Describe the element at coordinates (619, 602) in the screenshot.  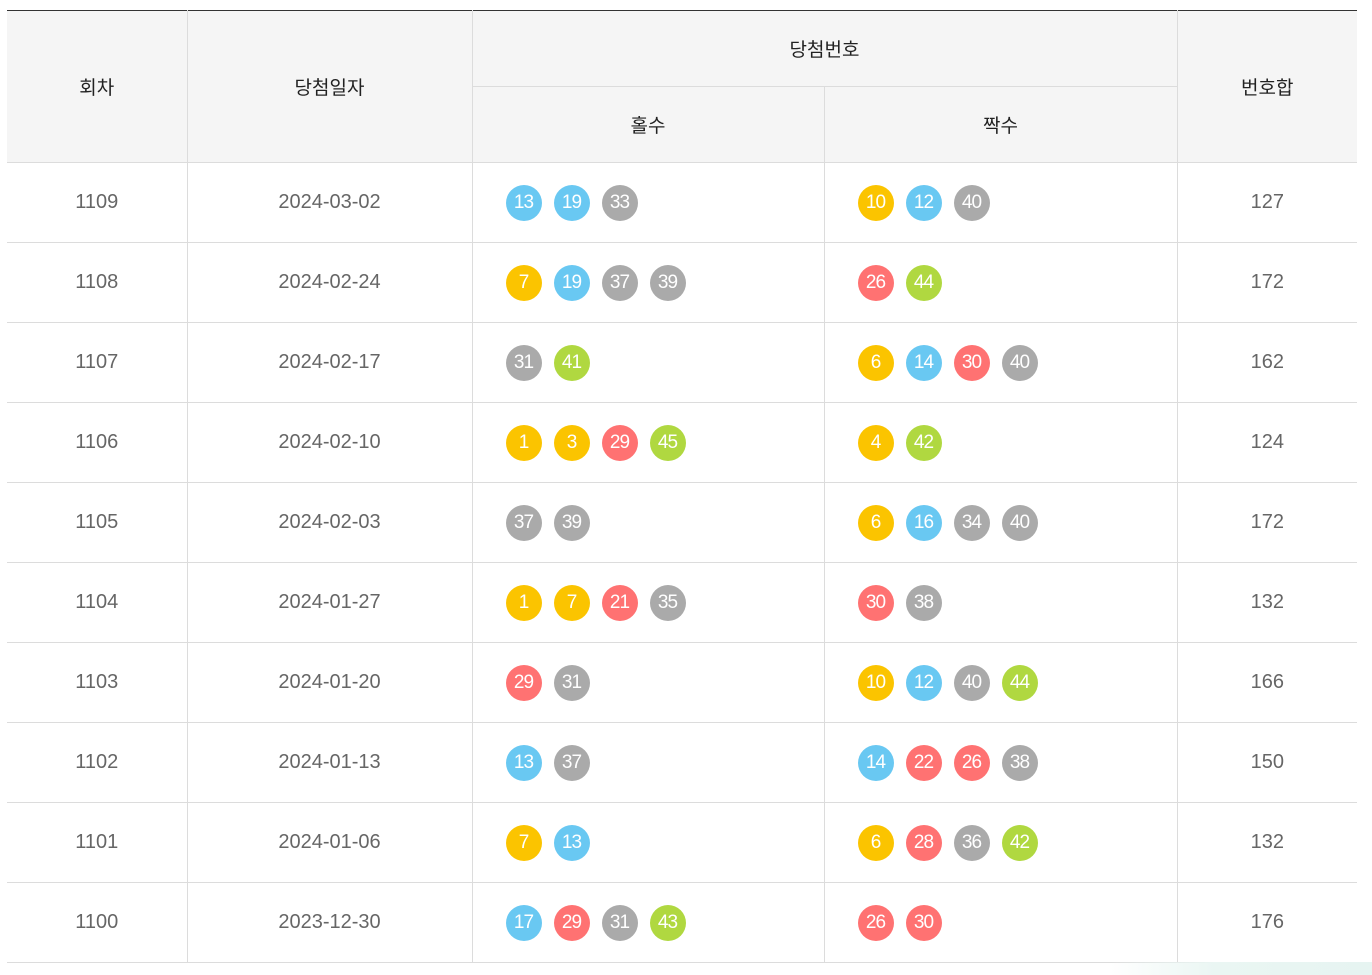
I see `lotto-ball: 21` at that location.